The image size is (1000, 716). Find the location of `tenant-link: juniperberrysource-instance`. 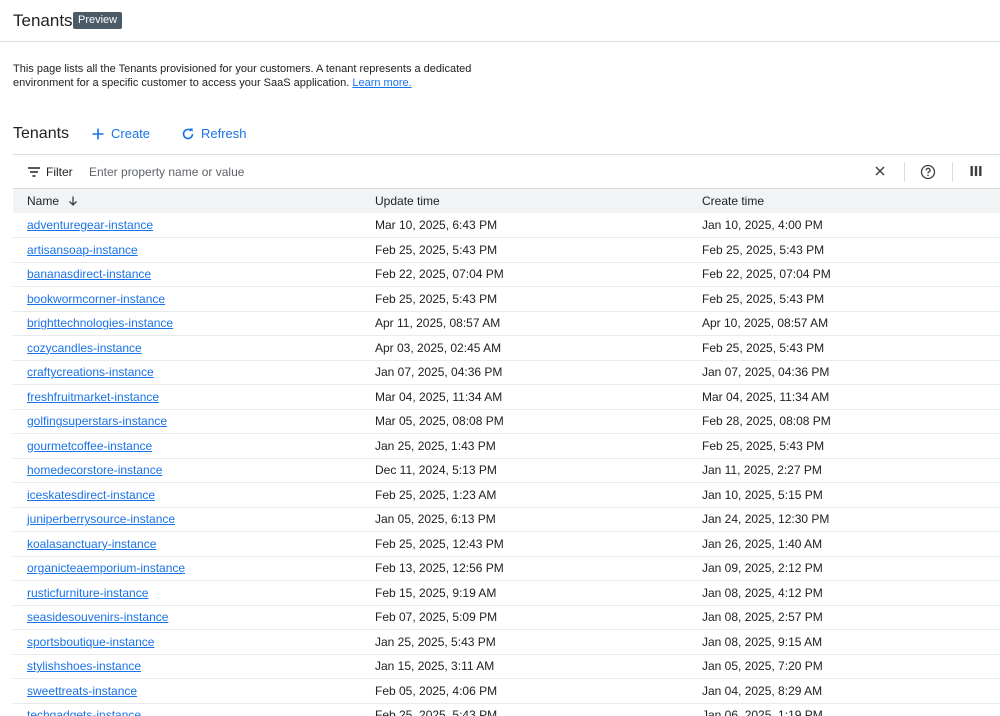

tenant-link: juniperberrysource-instance is located at coordinates (101, 519).